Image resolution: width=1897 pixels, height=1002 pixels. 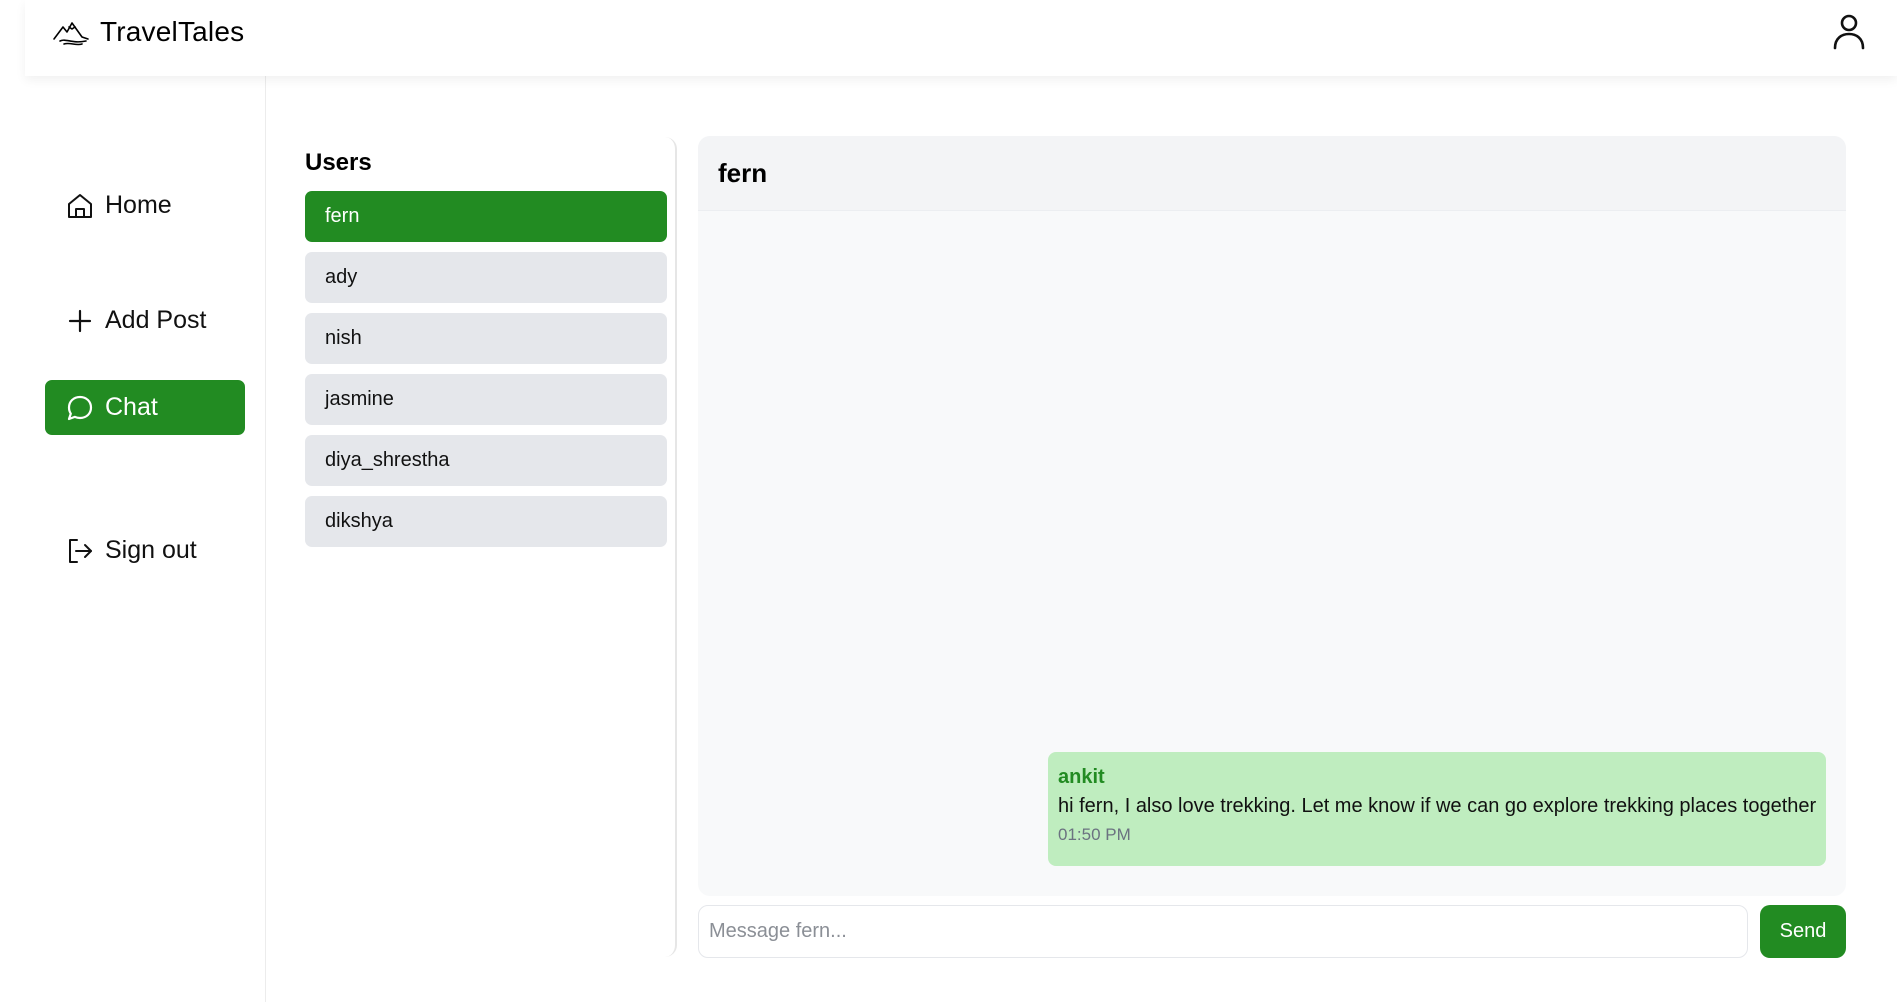 What do you see at coordinates (1223, 931) in the screenshot?
I see `message-input` at bounding box center [1223, 931].